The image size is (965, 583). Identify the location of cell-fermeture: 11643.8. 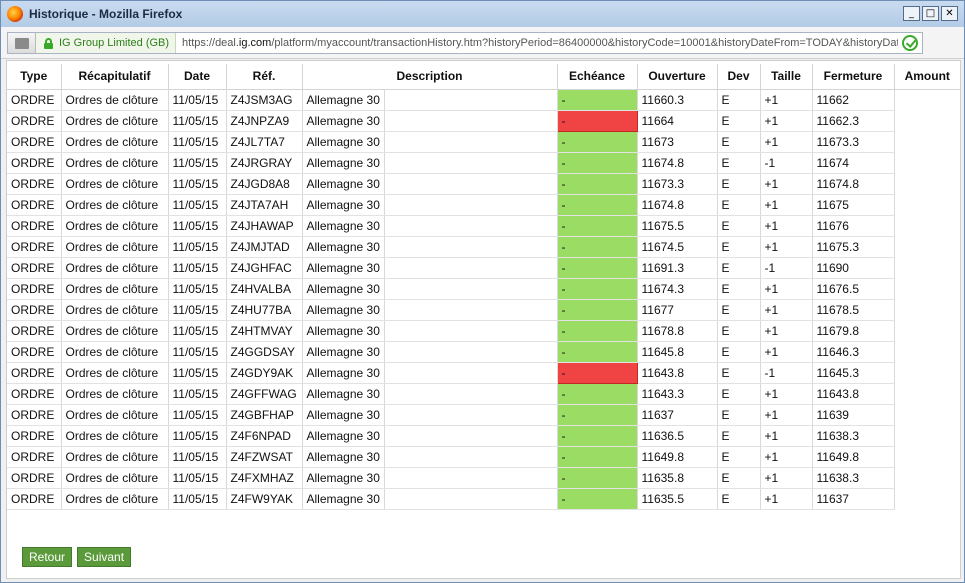
(853, 394).